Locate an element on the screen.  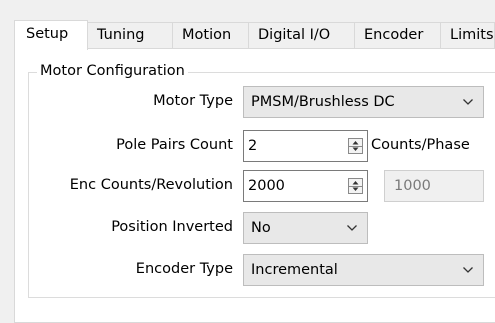
tab-digital-io: Digital I/O is located at coordinates (301, 35).